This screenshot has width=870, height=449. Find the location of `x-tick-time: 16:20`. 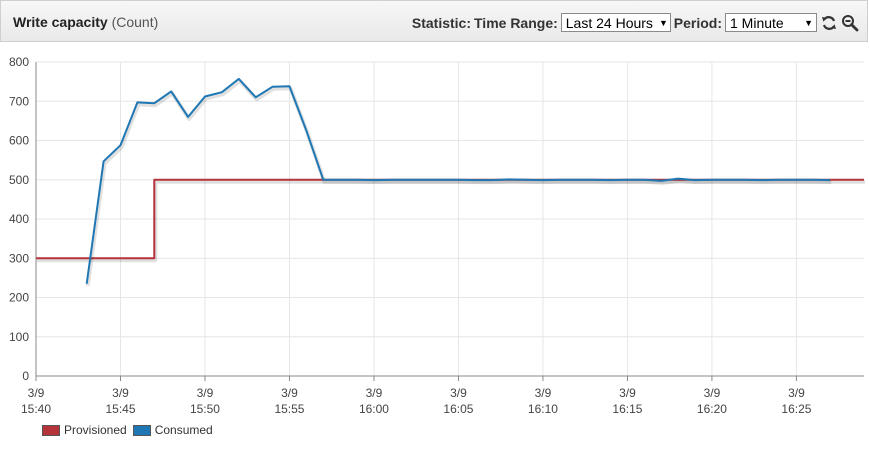

x-tick-time: 16:20 is located at coordinates (712, 409).